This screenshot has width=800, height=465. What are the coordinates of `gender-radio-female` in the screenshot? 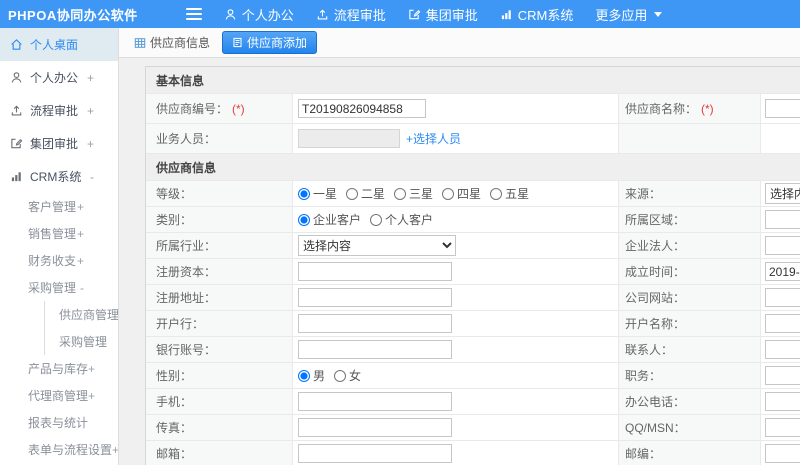 It's located at (340, 375).